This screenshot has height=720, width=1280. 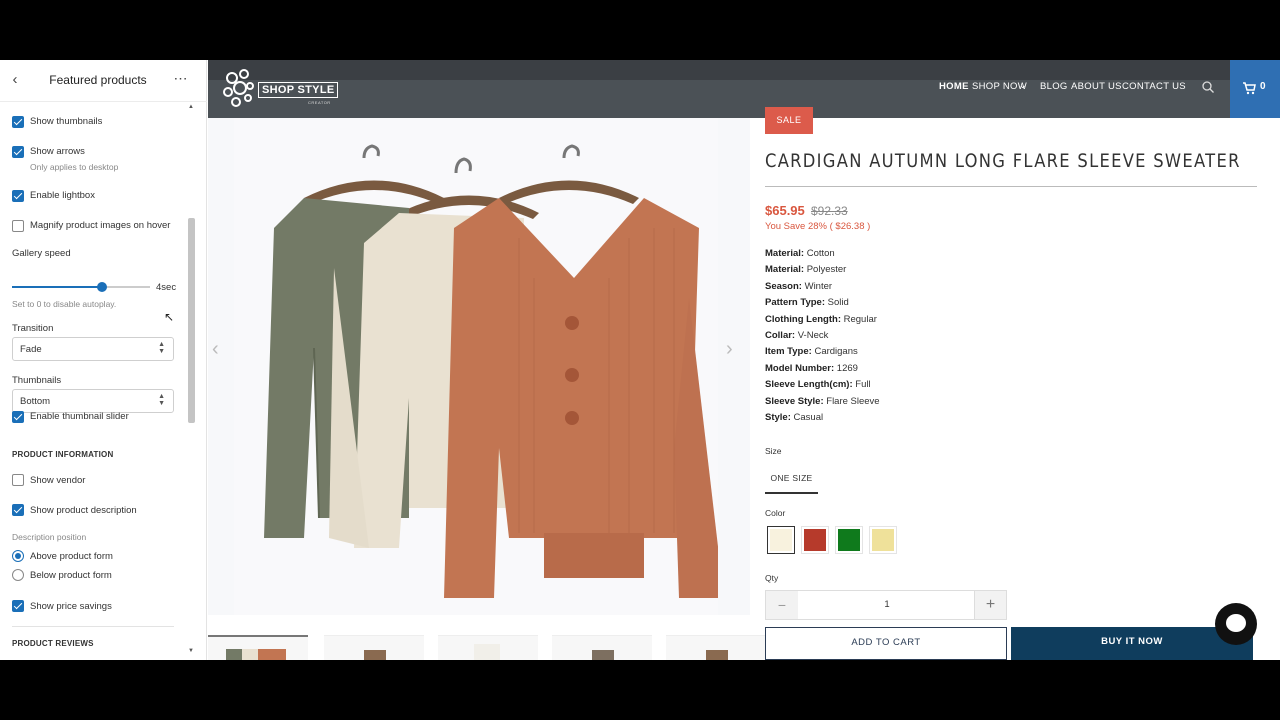 What do you see at coordinates (1208, 87) in the screenshot?
I see `search-icon` at bounding box center [1208, 87].